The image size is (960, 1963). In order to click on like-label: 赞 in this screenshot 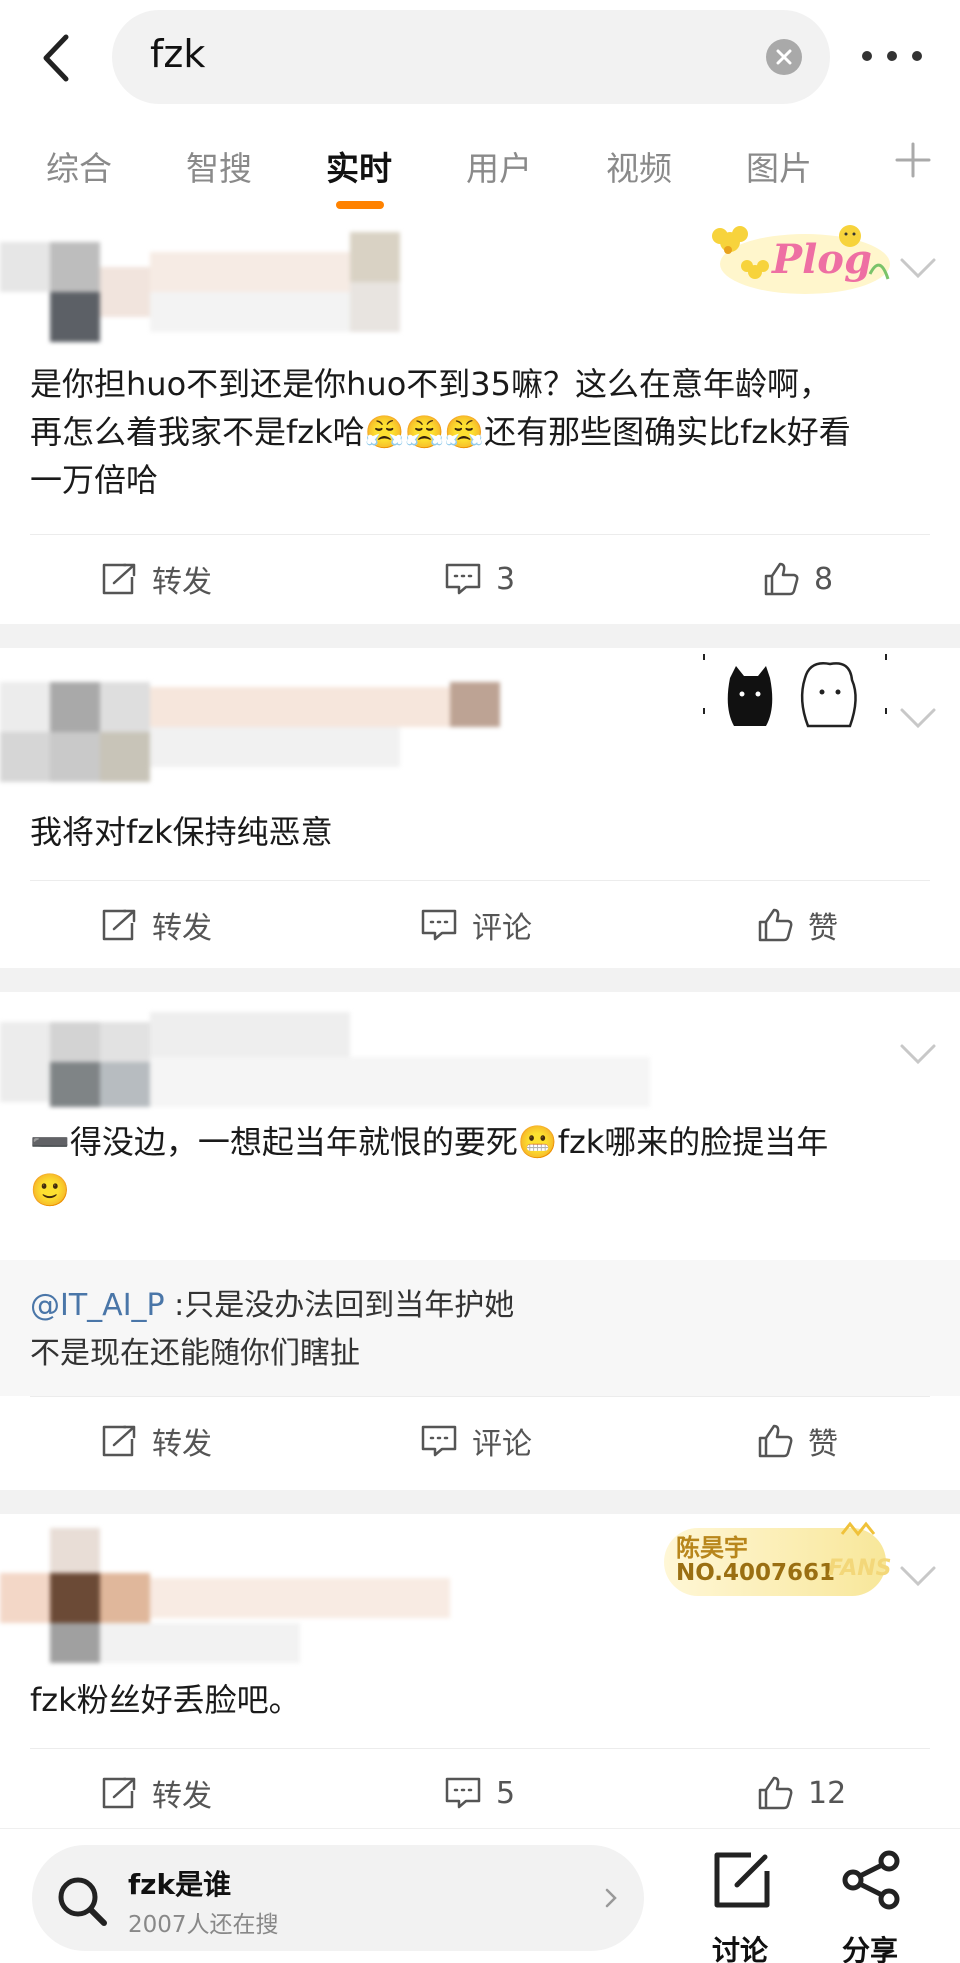, I will do `click(823, 928)`.